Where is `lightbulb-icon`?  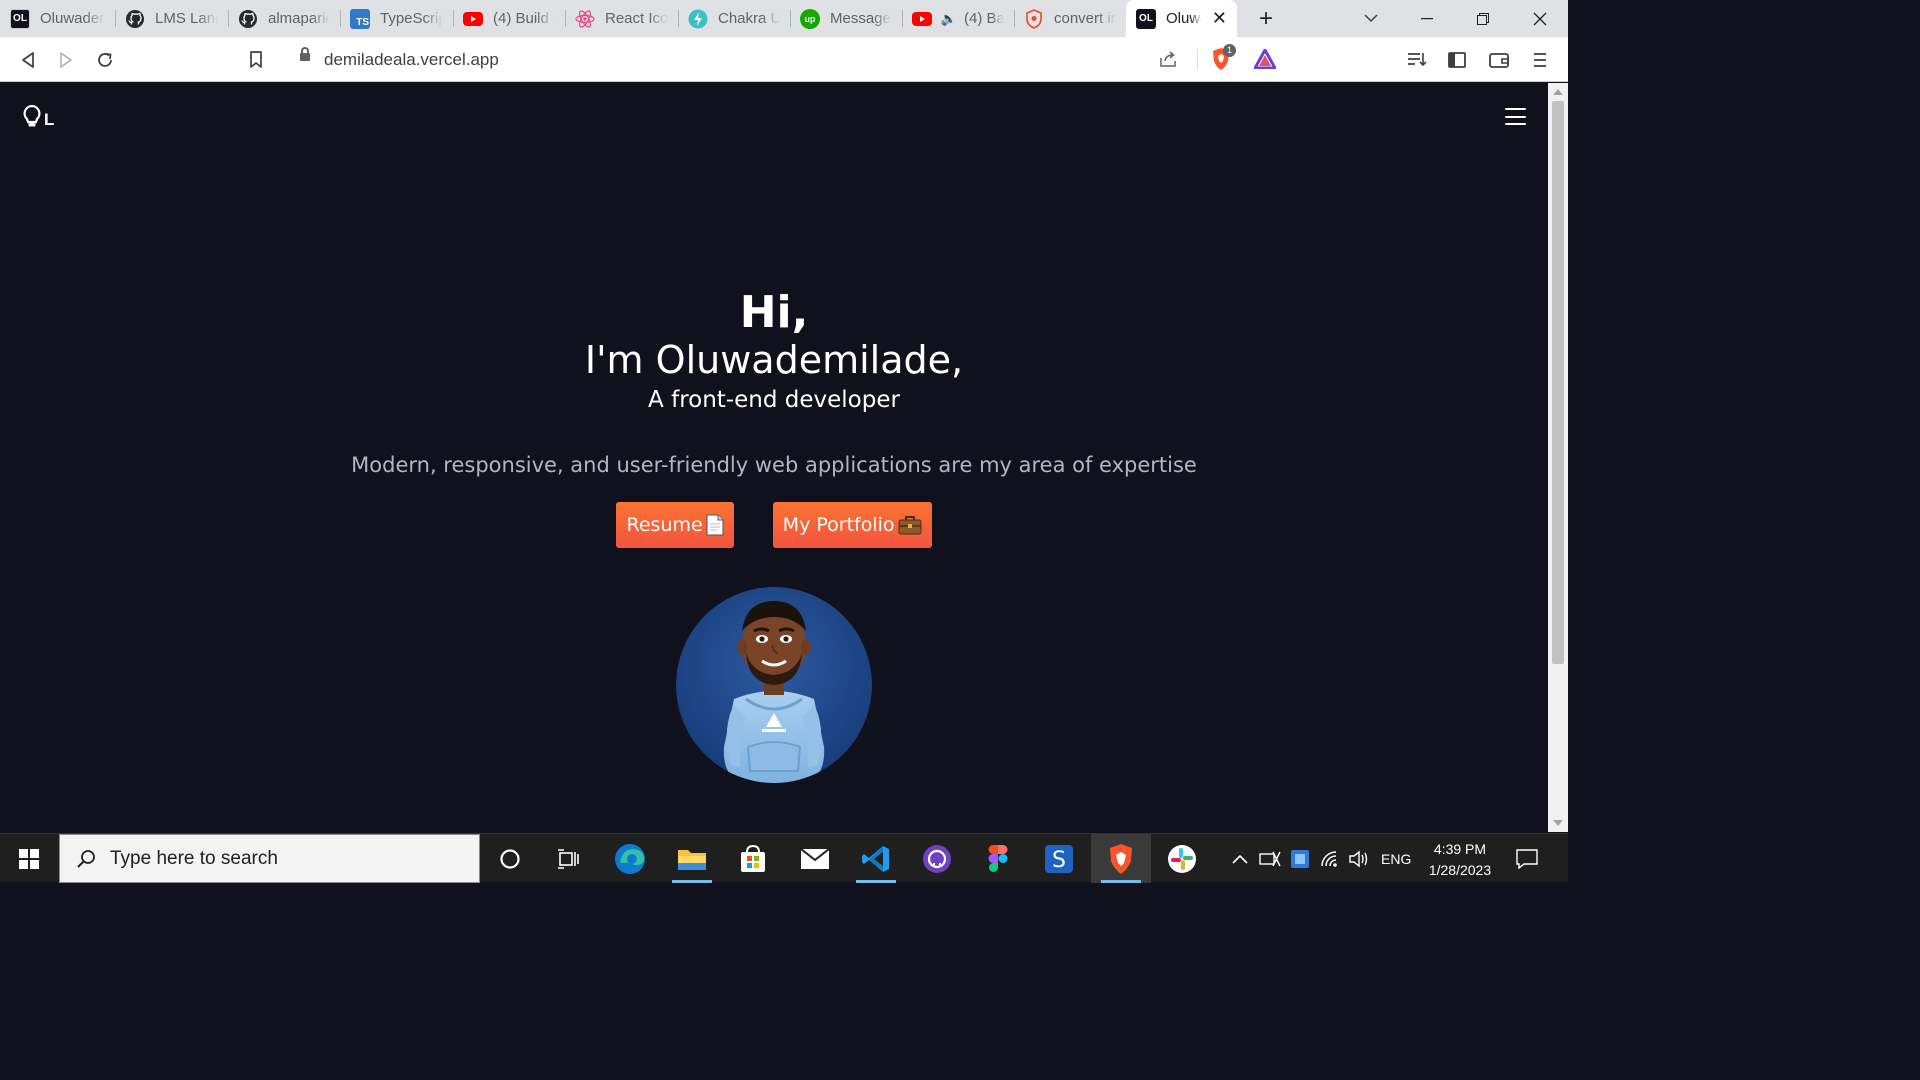 lightbulb-icon is located at coordinates (32, 115).